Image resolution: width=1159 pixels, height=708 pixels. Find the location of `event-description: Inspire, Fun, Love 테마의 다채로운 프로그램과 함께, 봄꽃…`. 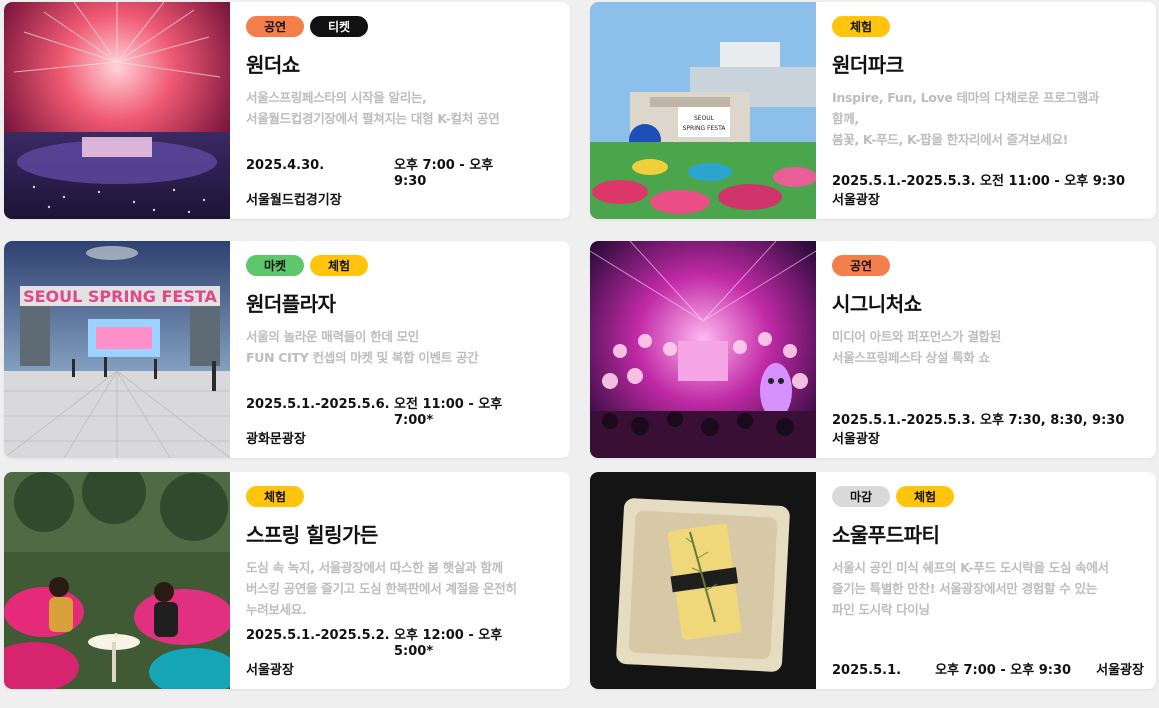

event-description: Inspire, Fun, Love 테마의 다채로운 프로그램과 함께, 봄꽃… is located at coordinates (966, 118).